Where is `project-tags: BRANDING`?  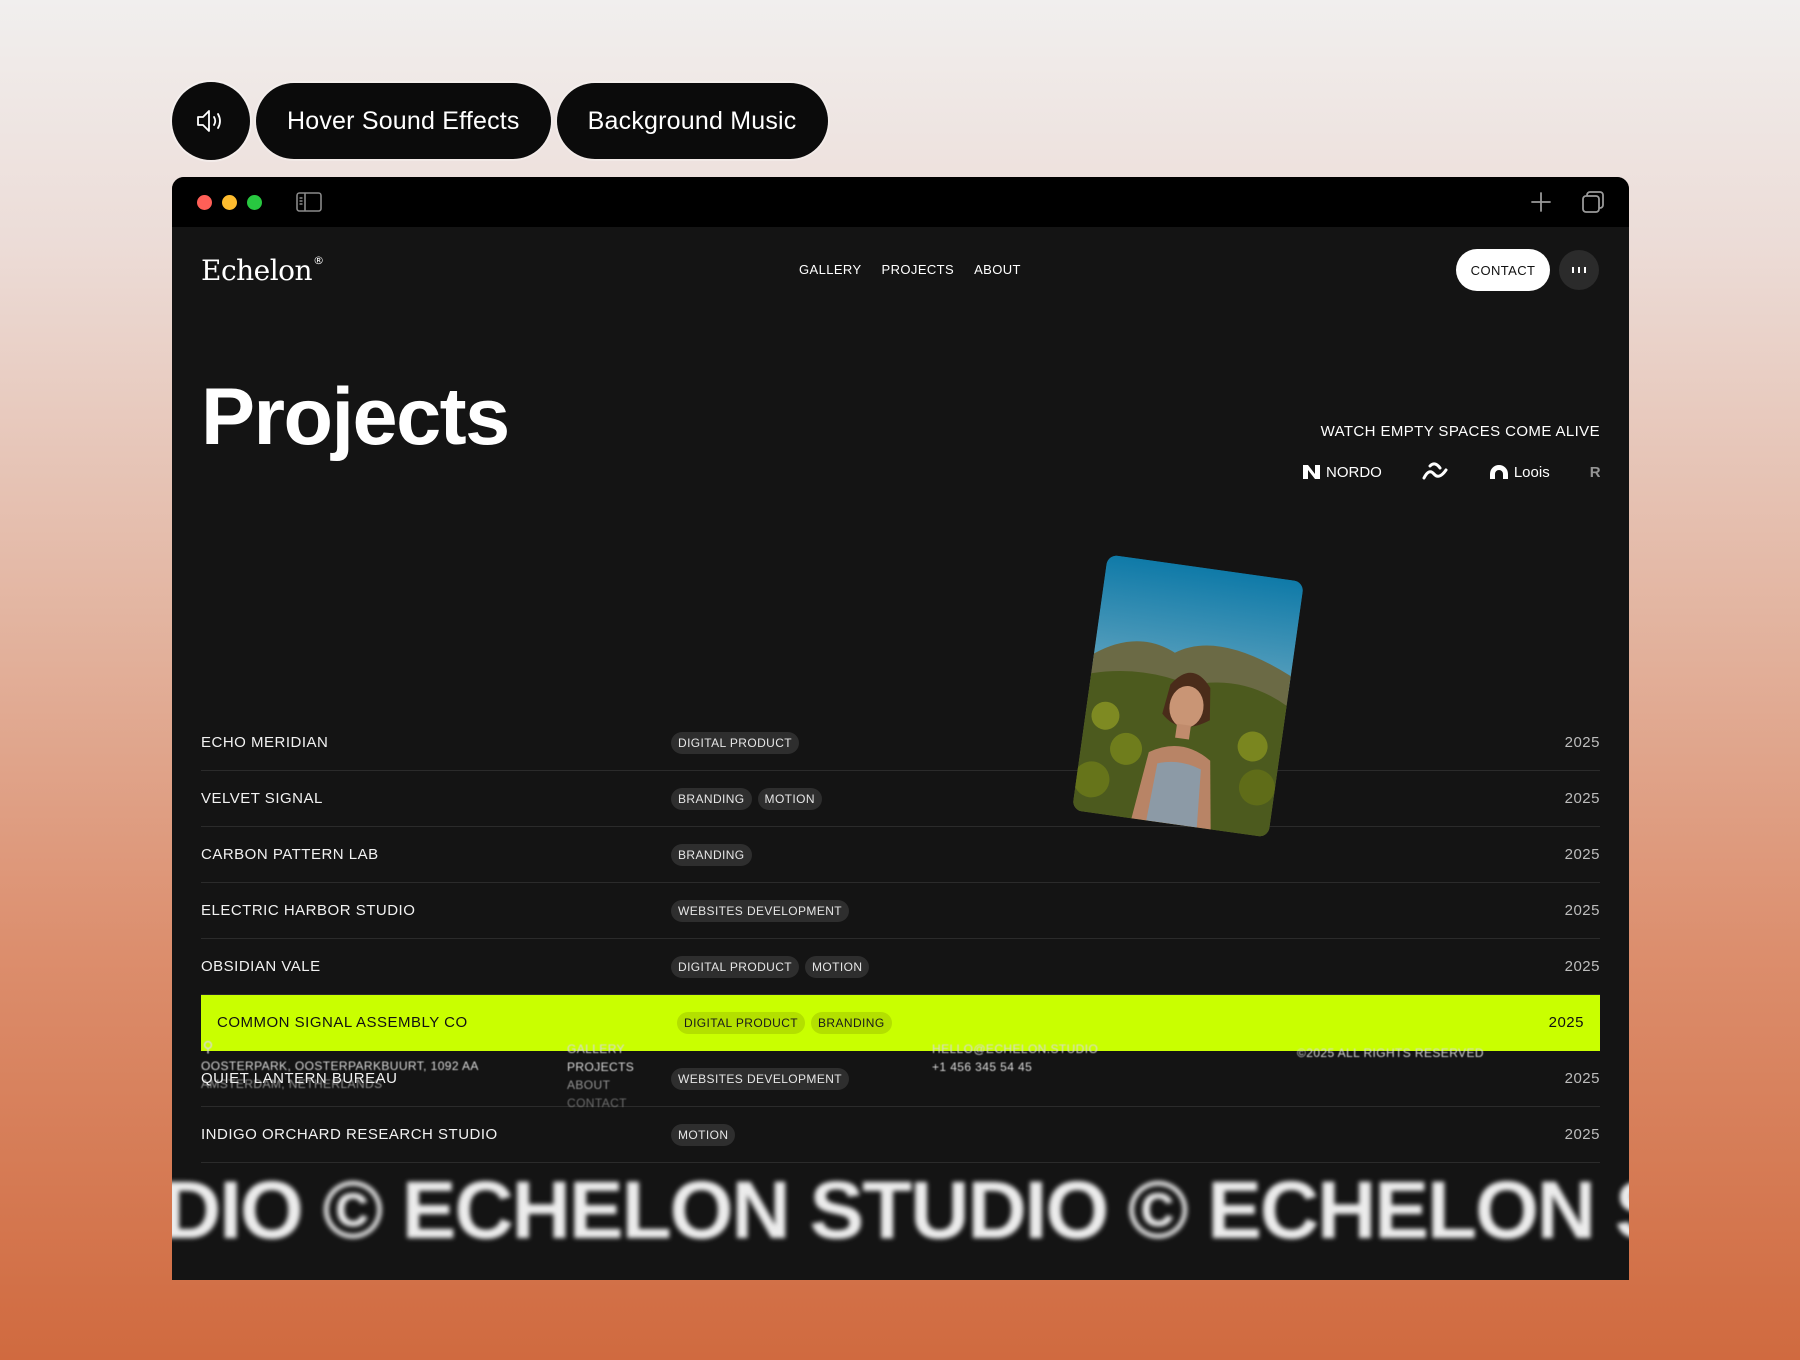
project-tags: BRANDING is located at coordinates (711, 854).